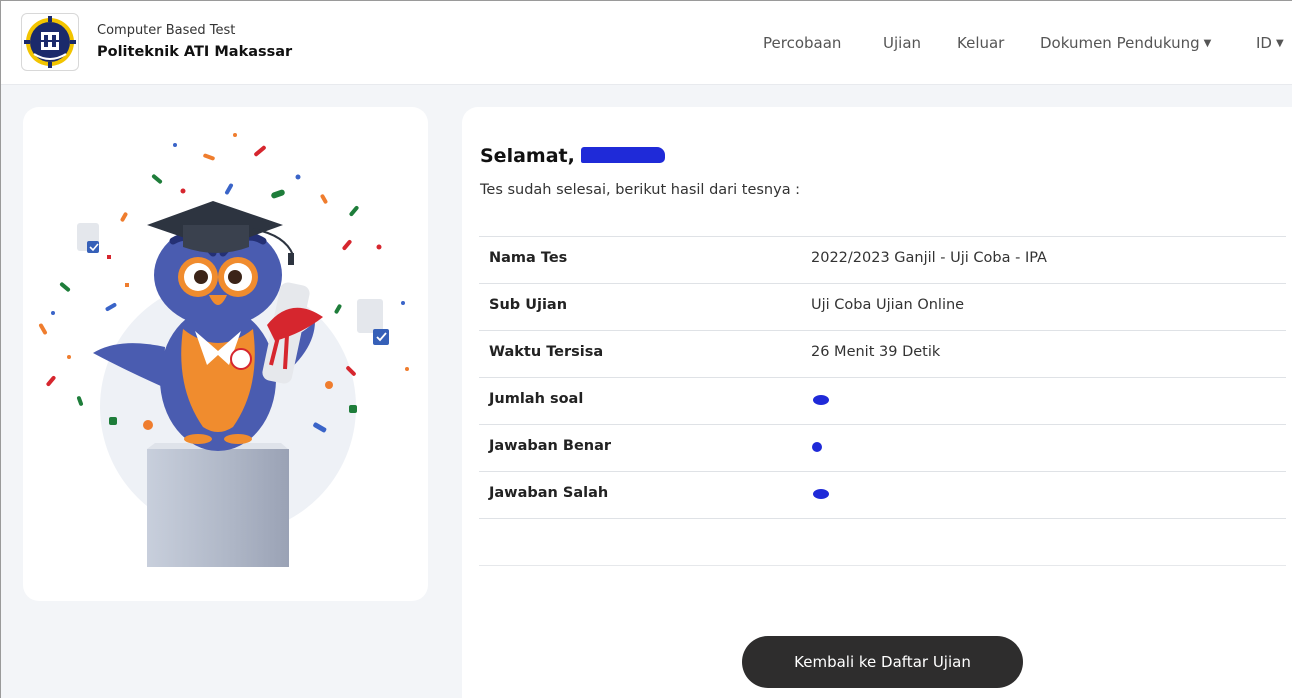 Image resolution: width=1292 pixels, height=698 pixels. Describe the element at coordinates (549, 493) in the screenshot. I see `row-label: Jawaban Salah` at that location.